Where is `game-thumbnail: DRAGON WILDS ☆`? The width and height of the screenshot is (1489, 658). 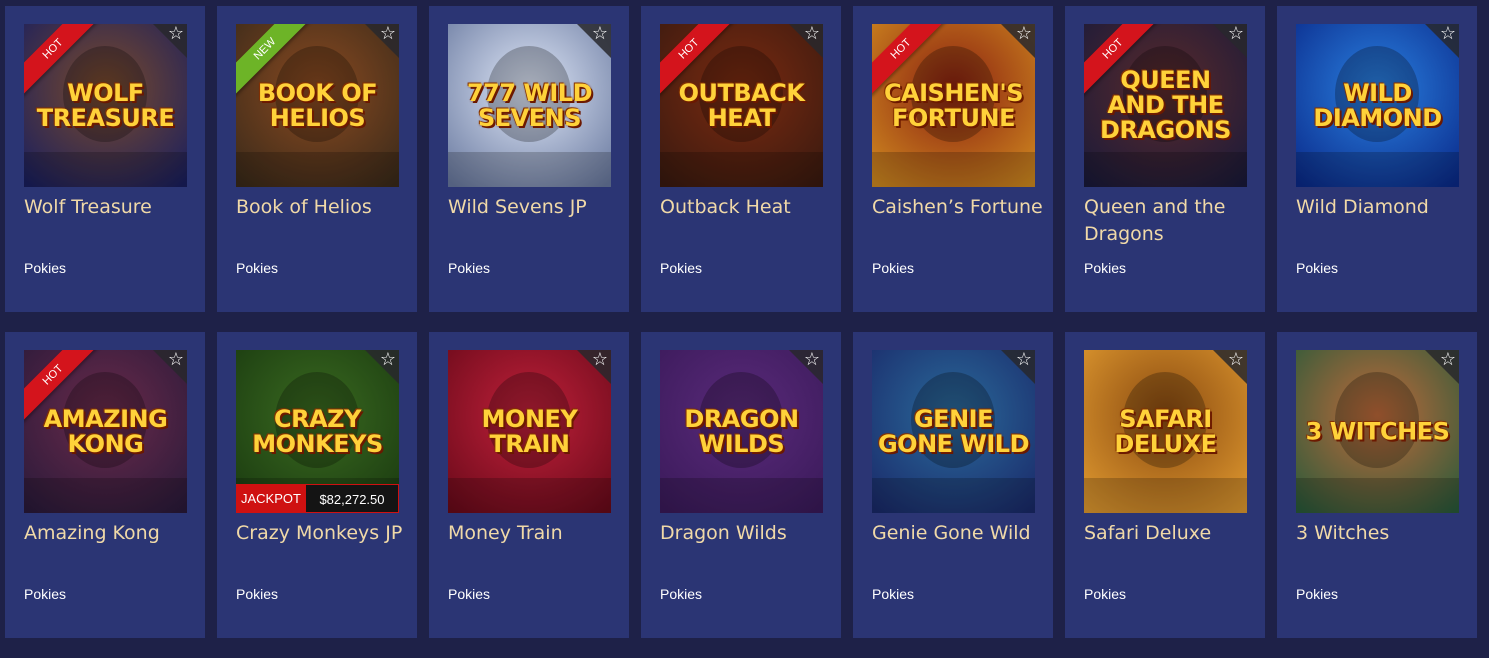
game-thumbnail: DRAGON WILDS ☆ is located at coordinates (741, 431).